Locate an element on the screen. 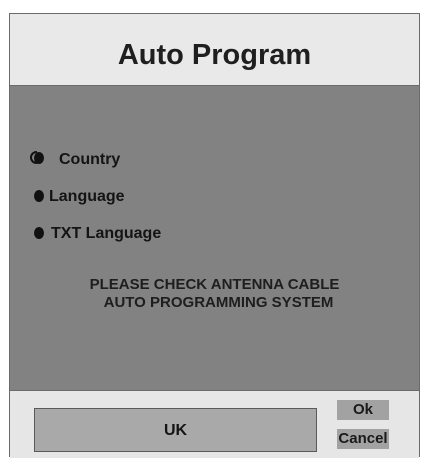 The height and width of the screenshot is (458, 430). dialog-footer: UK Ok Cancel is located at coordinates (214, 424).